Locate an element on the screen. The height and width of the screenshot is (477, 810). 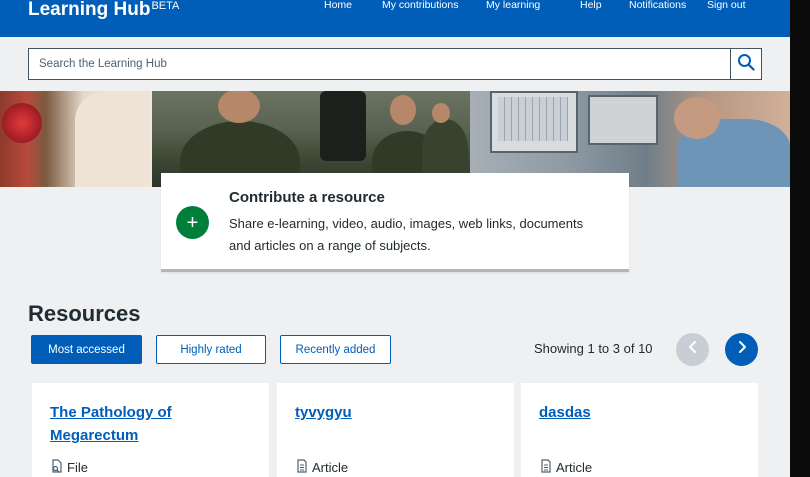
chevron-left-icon is located at coordinates (693, 349).